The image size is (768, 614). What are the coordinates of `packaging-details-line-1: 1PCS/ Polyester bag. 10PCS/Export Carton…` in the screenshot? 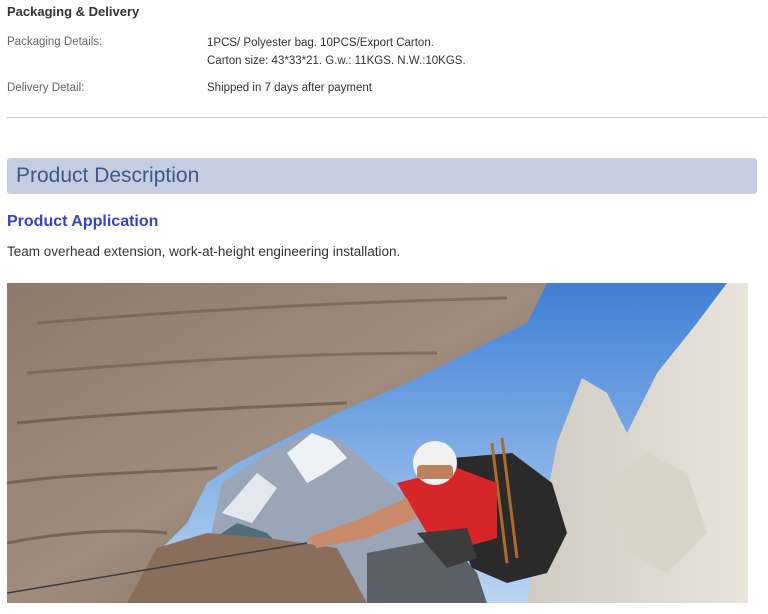 It's located at (320, 43).